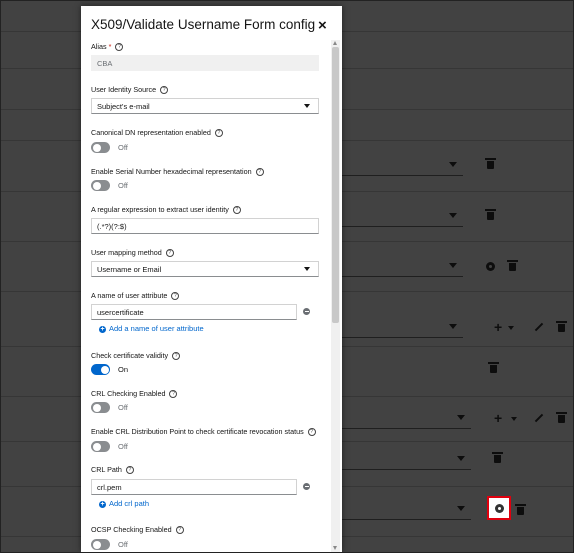 The height and width of the screenshot is (553, 574). What do you see at coordinates (112, 470) in the screenshot?
I see `crl-path-label: CRL Path?` at bounding box center [112, 470].